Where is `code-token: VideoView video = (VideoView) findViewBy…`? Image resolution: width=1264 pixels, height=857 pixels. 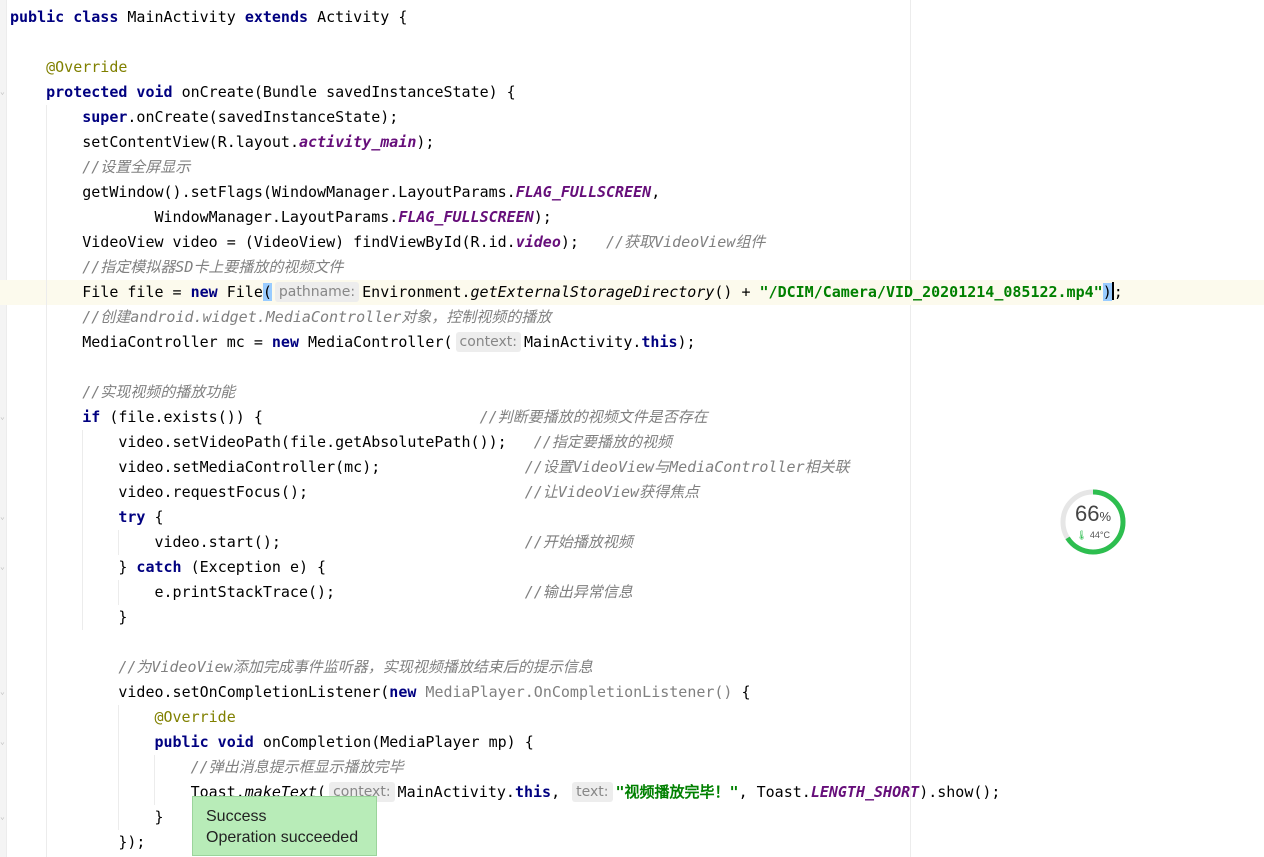
code-token: VideoView video = (VideoView) findViewBy… is located at coordinates (299, 242).